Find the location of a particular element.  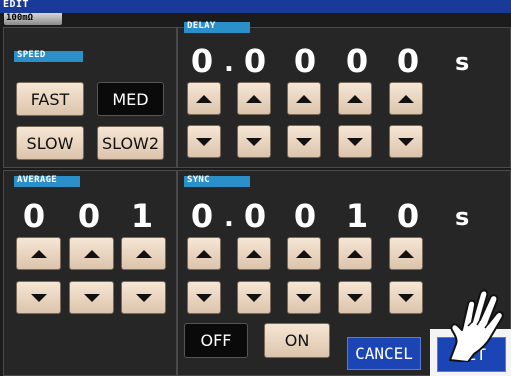

speed-tag-label: SPEED is located at coordinates (31, 55).